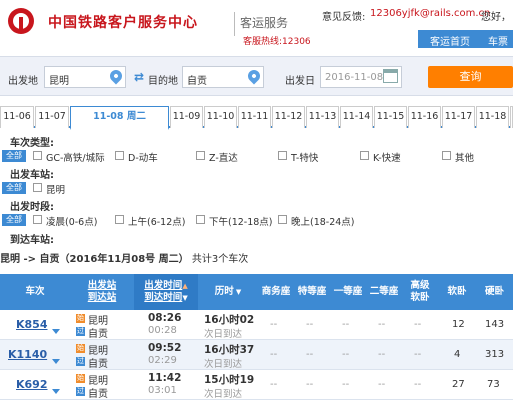  What do you see at coordinates (241, 221) in the screenshot?
I see `depart-time-option: 下午(12-18点)` at bounding box center [241, 221].